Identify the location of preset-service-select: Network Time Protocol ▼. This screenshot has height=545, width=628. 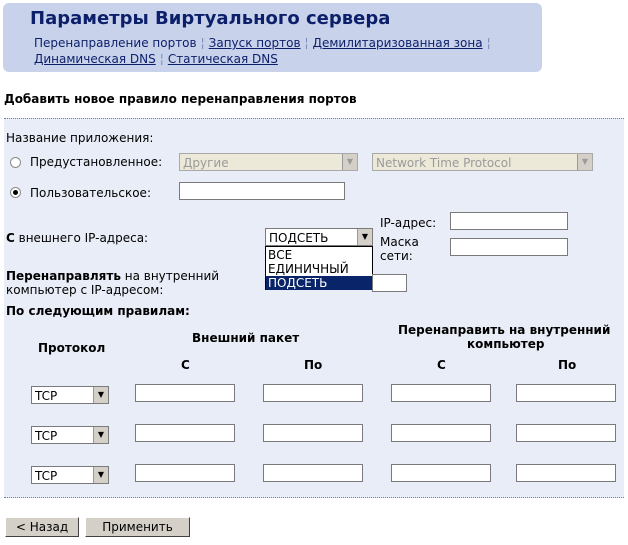
(482, 162).